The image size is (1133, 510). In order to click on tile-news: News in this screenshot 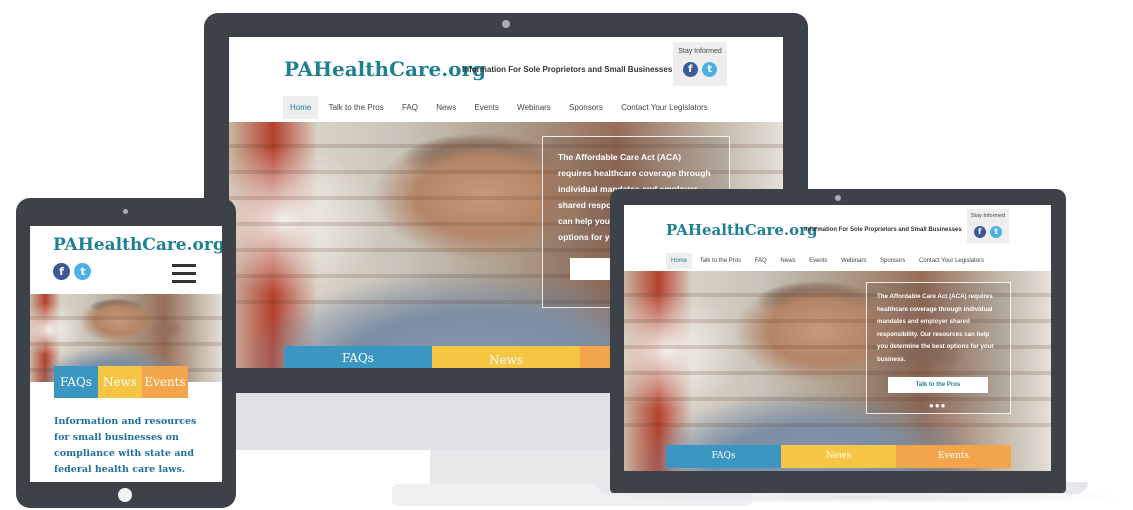, I will do `click(120, 382)`.